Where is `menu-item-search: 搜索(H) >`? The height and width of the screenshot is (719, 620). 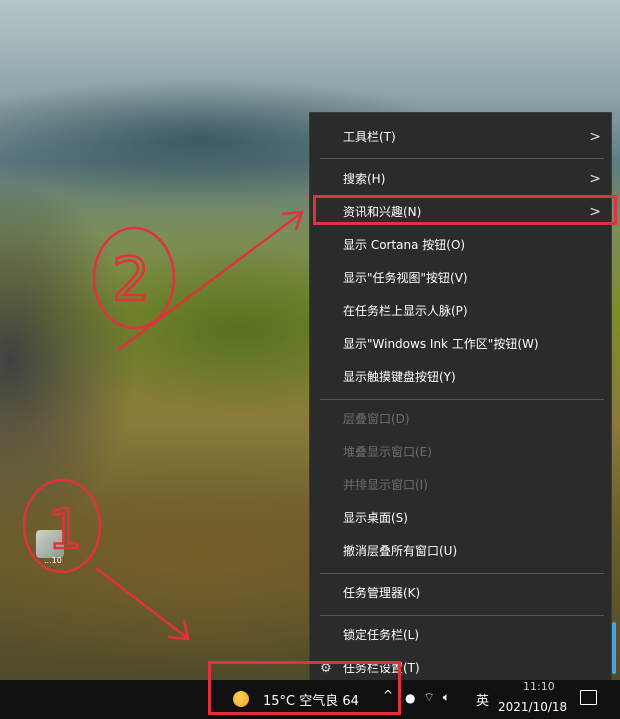
menu-item-search: 搜索(H) > is located at coordinates (460, 179).